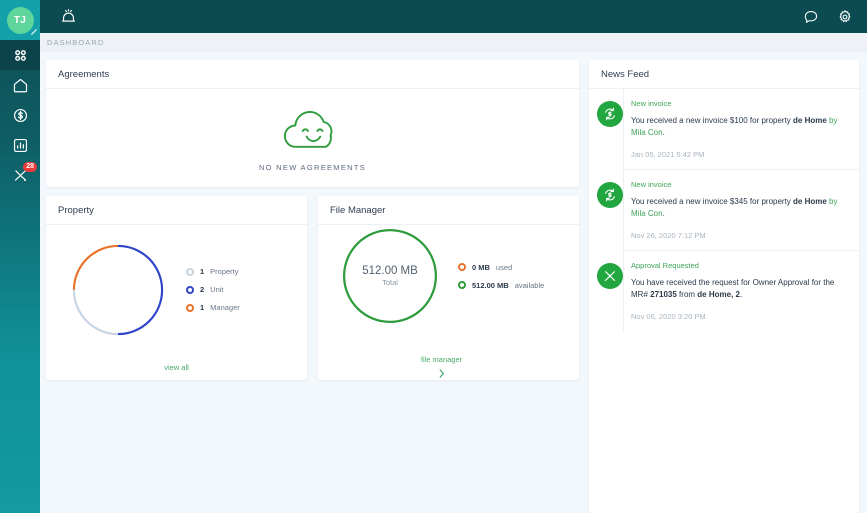  What do you see at coordinates (448, 353) in the screenshot?
I see `file-manager-card-footer: file manager` at bounding box center [448, 353].